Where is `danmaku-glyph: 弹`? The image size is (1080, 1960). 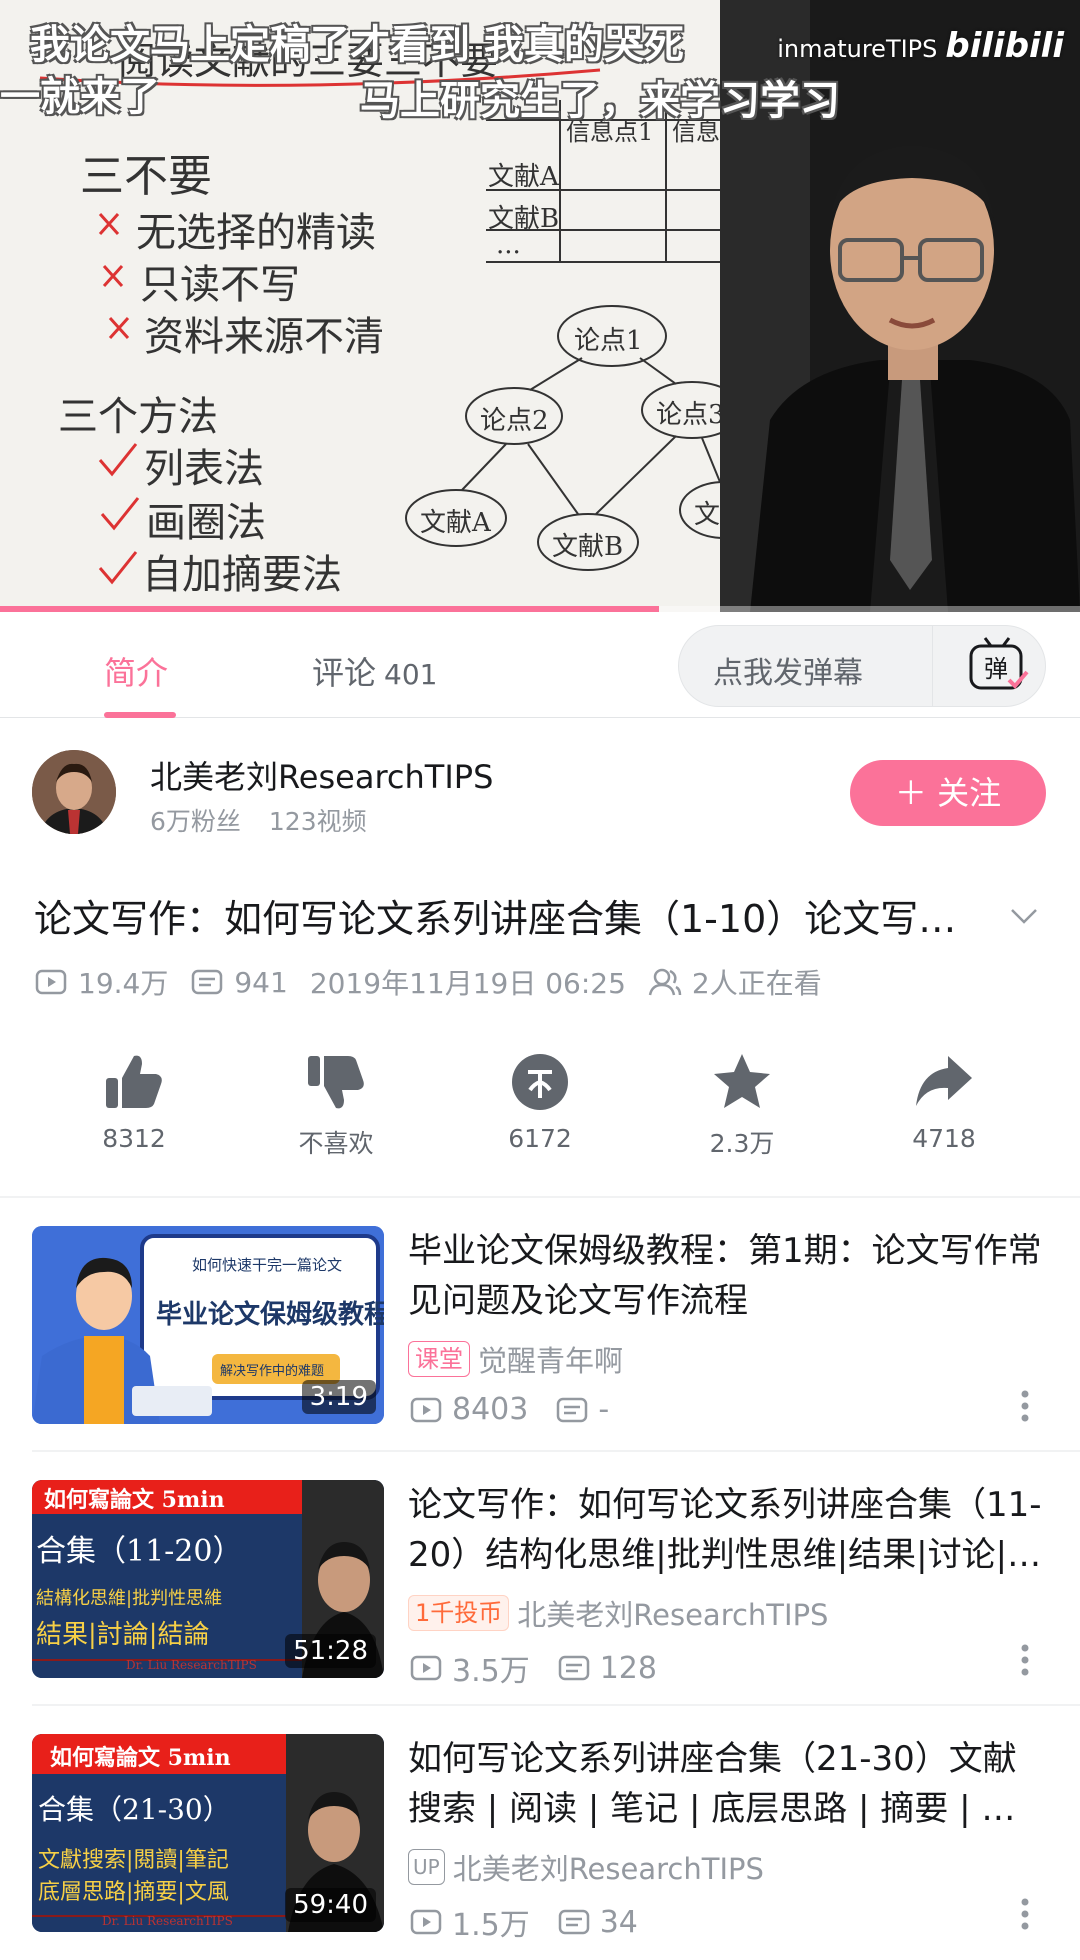
danmaku-glyph: 弹 is located at coordinates (996, 669).